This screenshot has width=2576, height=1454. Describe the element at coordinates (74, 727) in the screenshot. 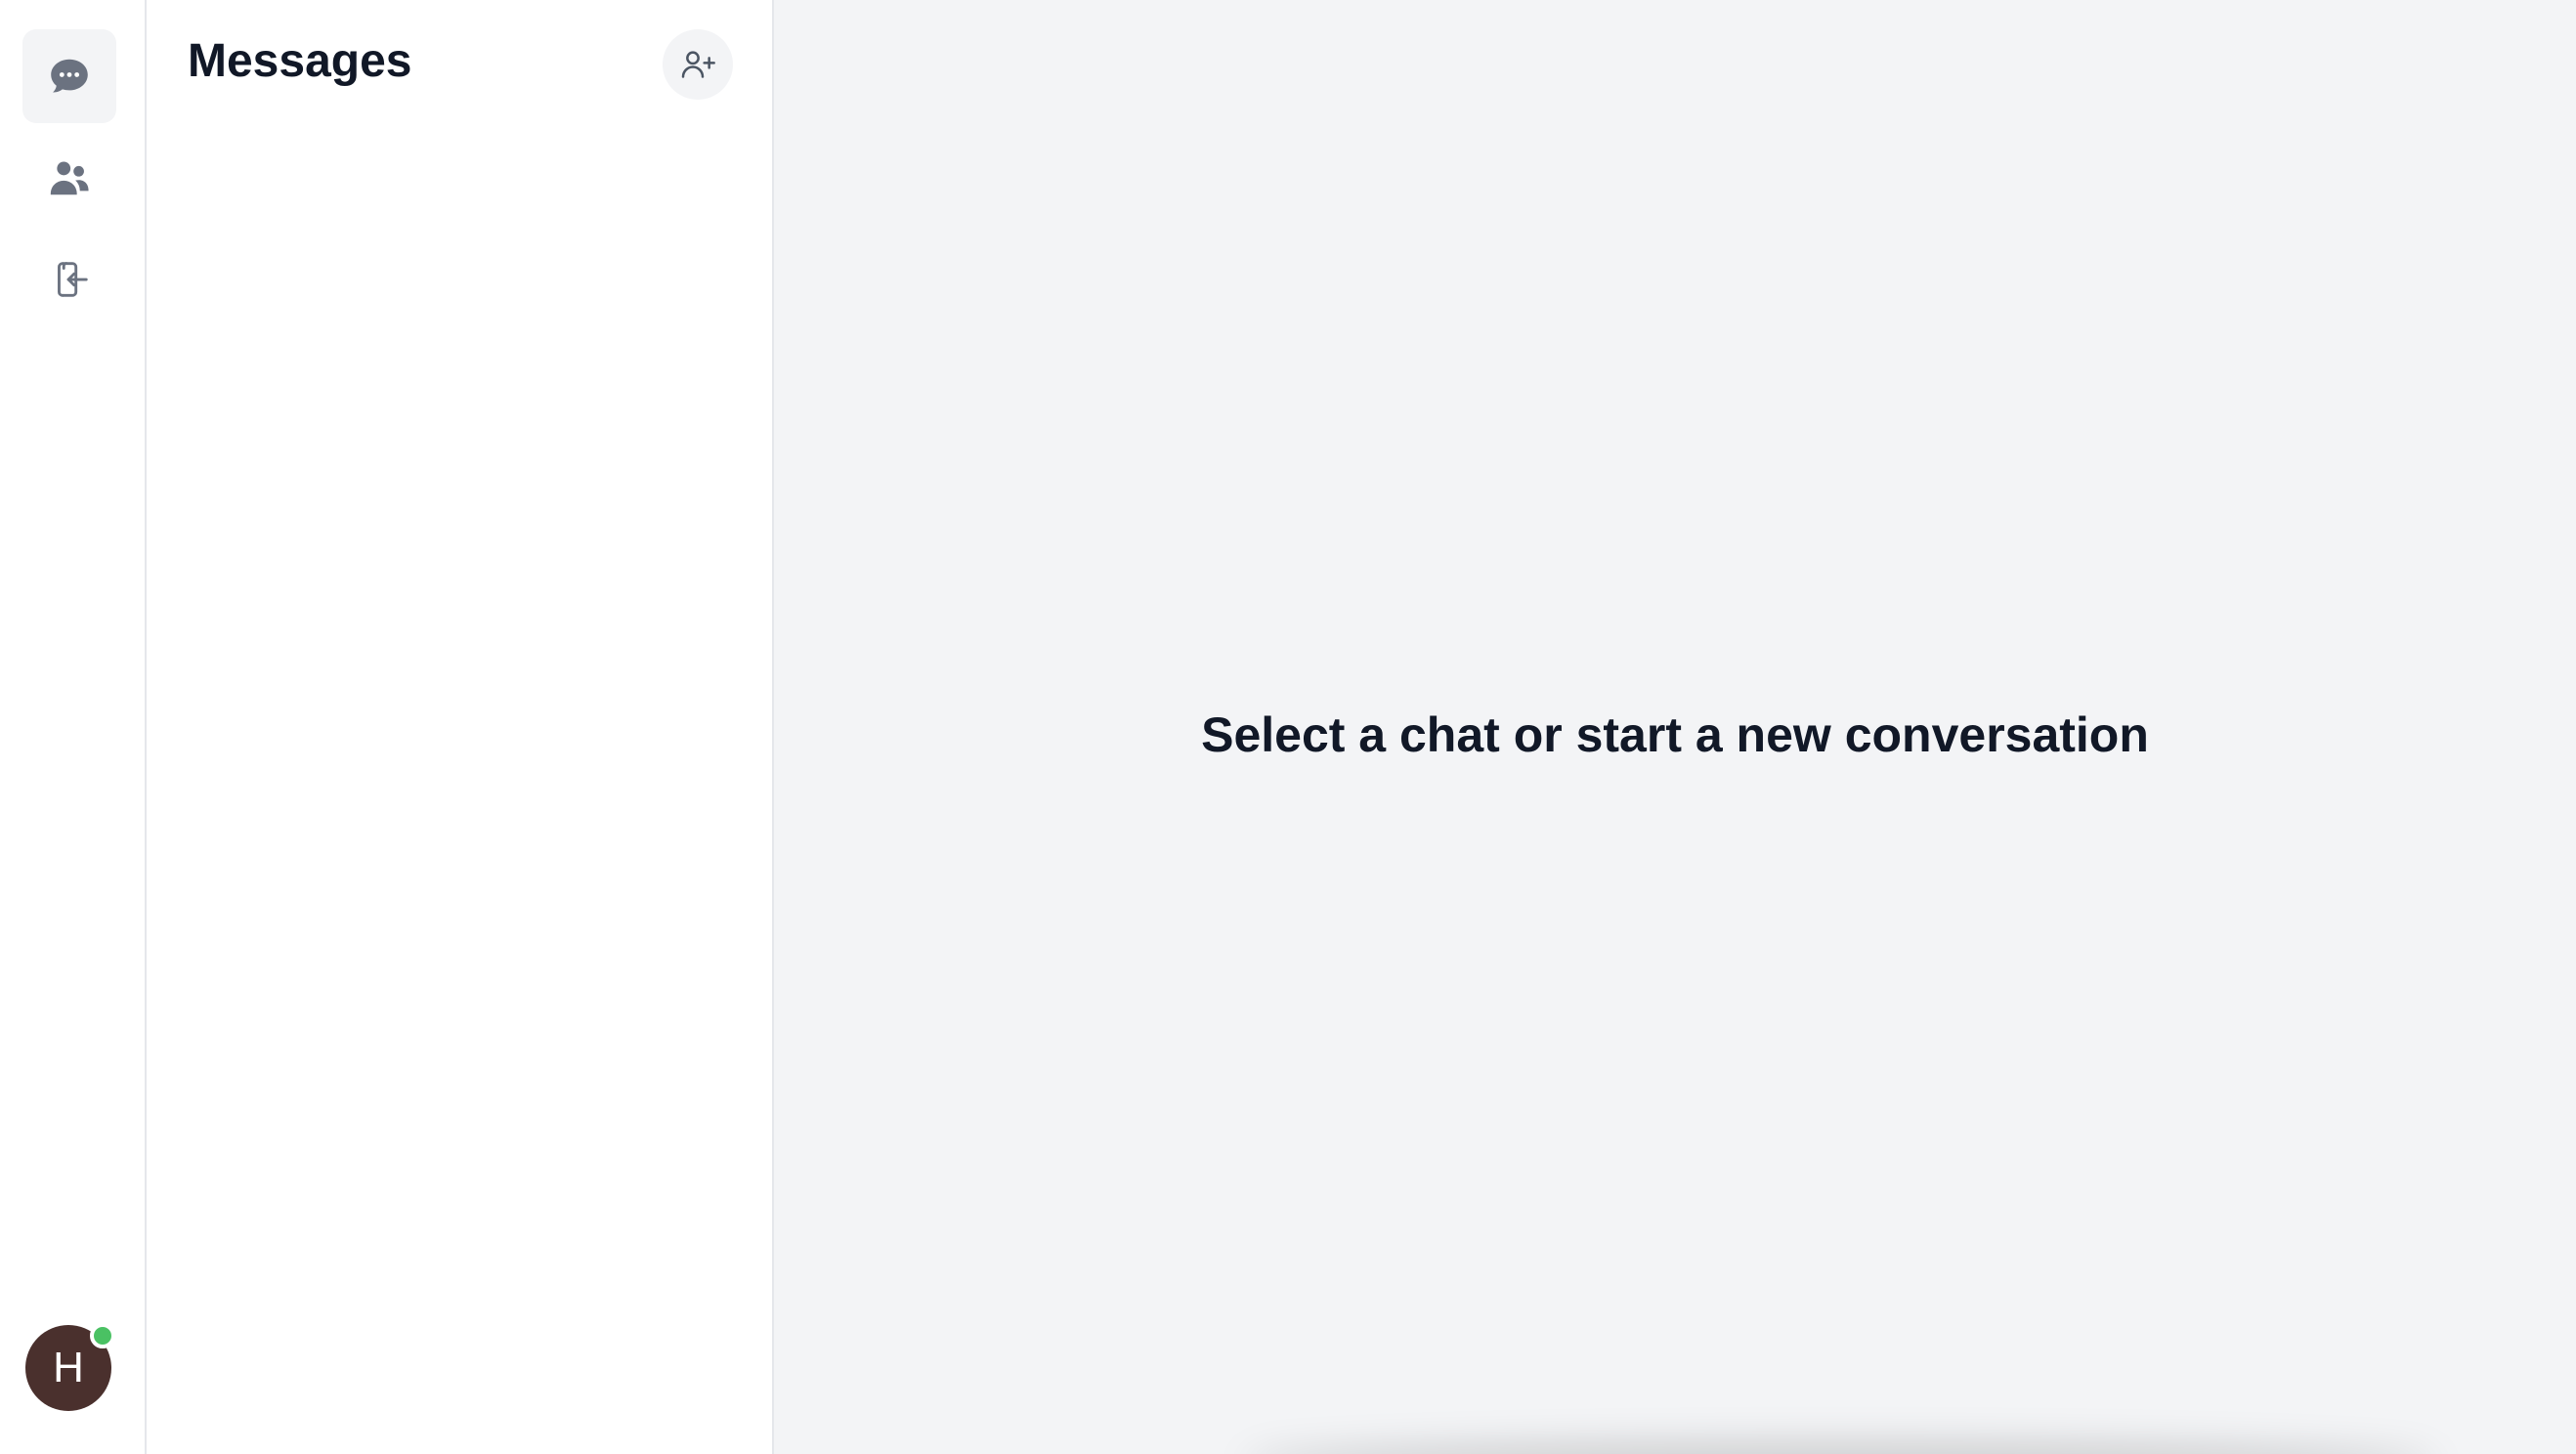

I see `icon-rail: H` at that location.